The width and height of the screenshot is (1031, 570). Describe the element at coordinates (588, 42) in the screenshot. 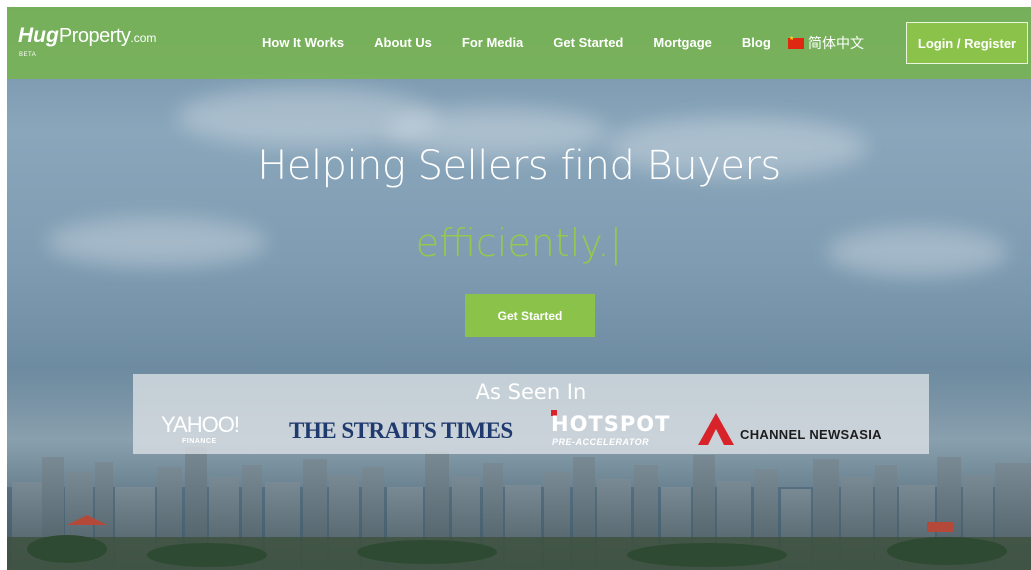

I see `nav-get-started: Get Started` at that location.